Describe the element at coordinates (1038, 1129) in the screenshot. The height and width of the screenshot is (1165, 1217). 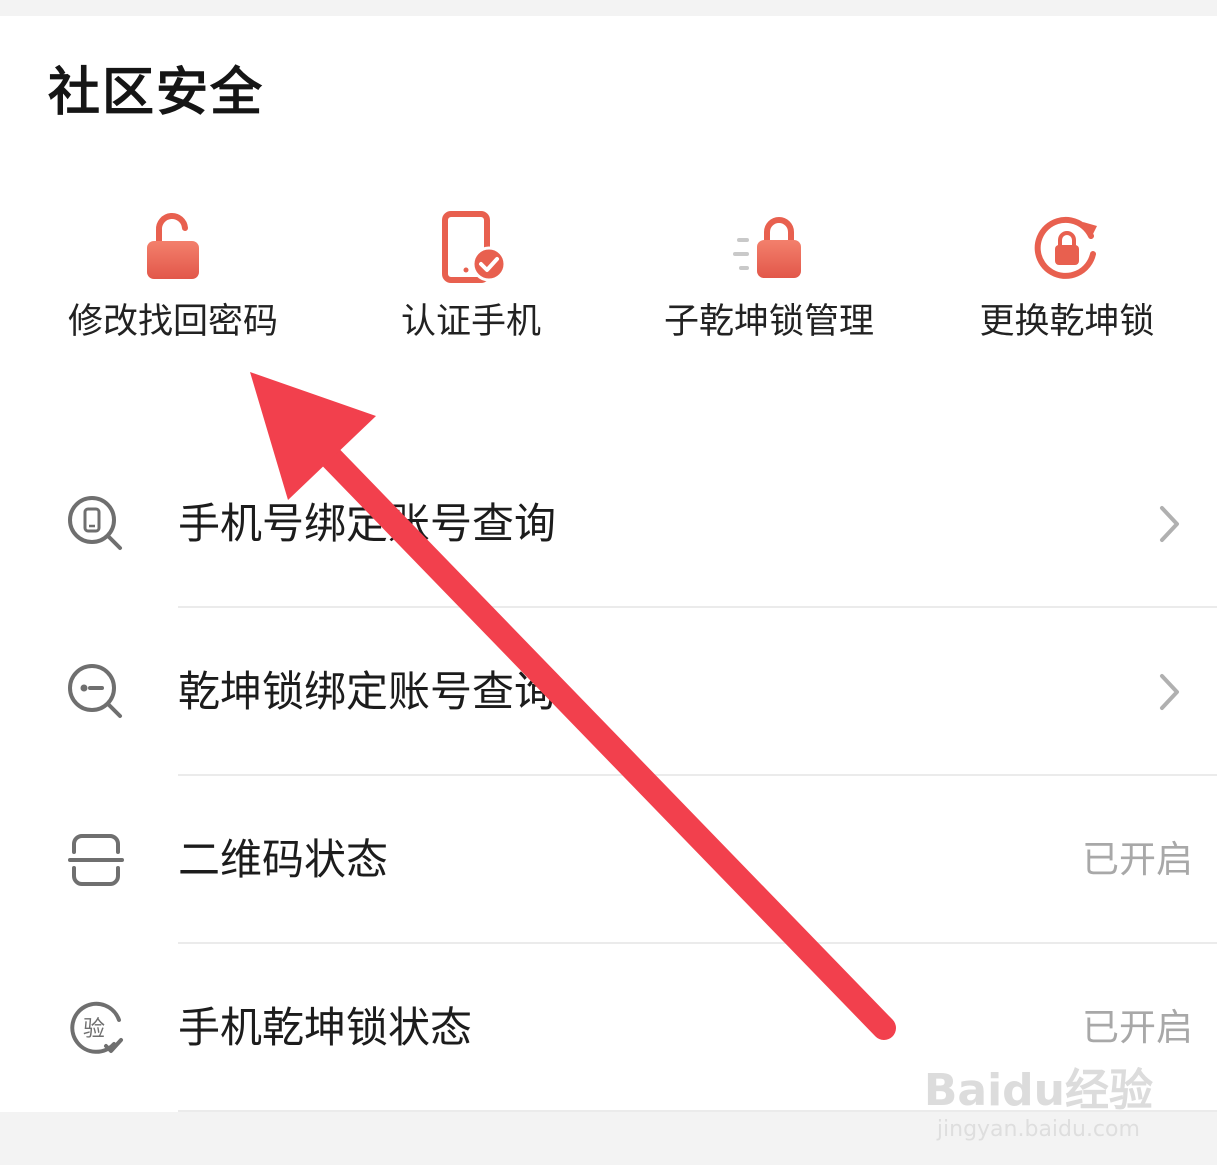
I see `watermark-url: jingyan.baidu.com` at that location.